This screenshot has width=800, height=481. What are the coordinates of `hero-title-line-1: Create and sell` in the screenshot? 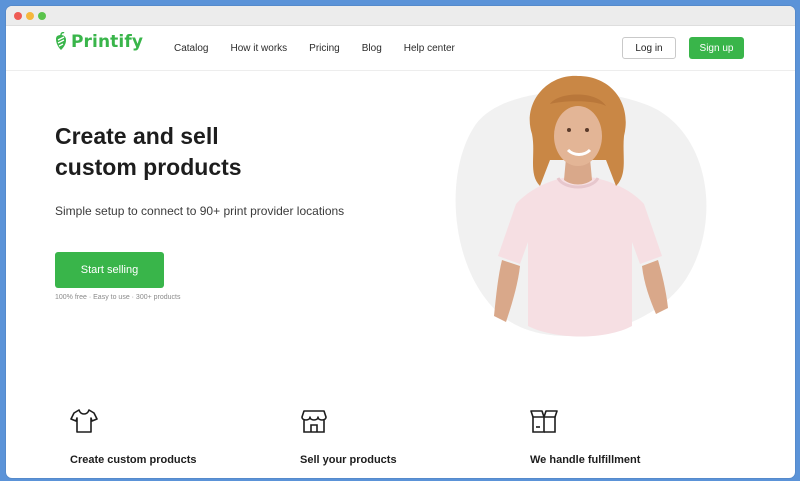 It's located at (137, 136).